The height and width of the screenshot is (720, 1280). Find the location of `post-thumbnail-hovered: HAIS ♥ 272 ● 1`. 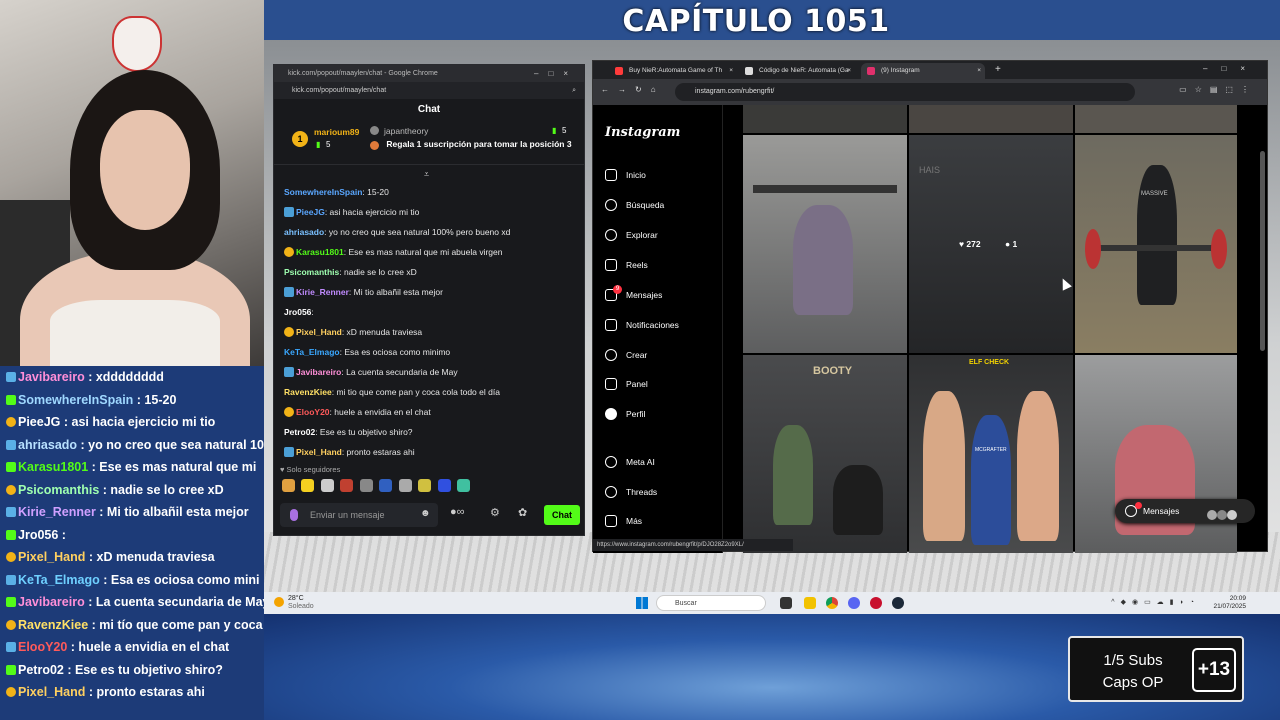

post-thumbnail-hovered: HAIS ♥ 272 ● 1 is located at coordinates (991, 244).